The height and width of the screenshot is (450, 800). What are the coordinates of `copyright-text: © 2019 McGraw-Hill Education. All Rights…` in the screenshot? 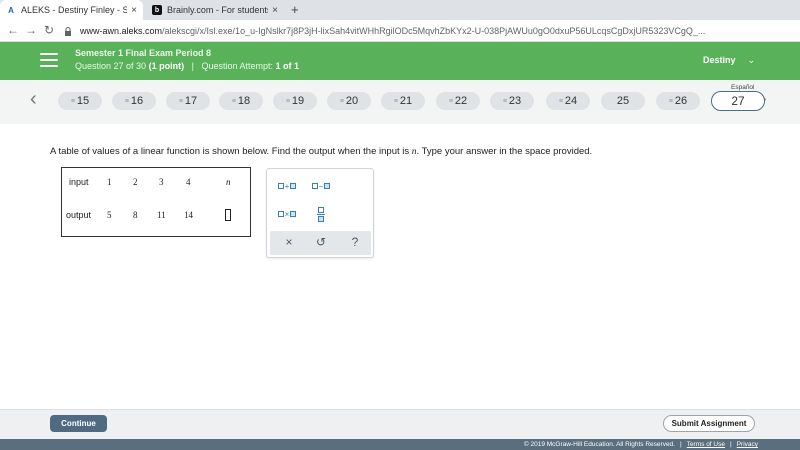 It's located at (599, 444).